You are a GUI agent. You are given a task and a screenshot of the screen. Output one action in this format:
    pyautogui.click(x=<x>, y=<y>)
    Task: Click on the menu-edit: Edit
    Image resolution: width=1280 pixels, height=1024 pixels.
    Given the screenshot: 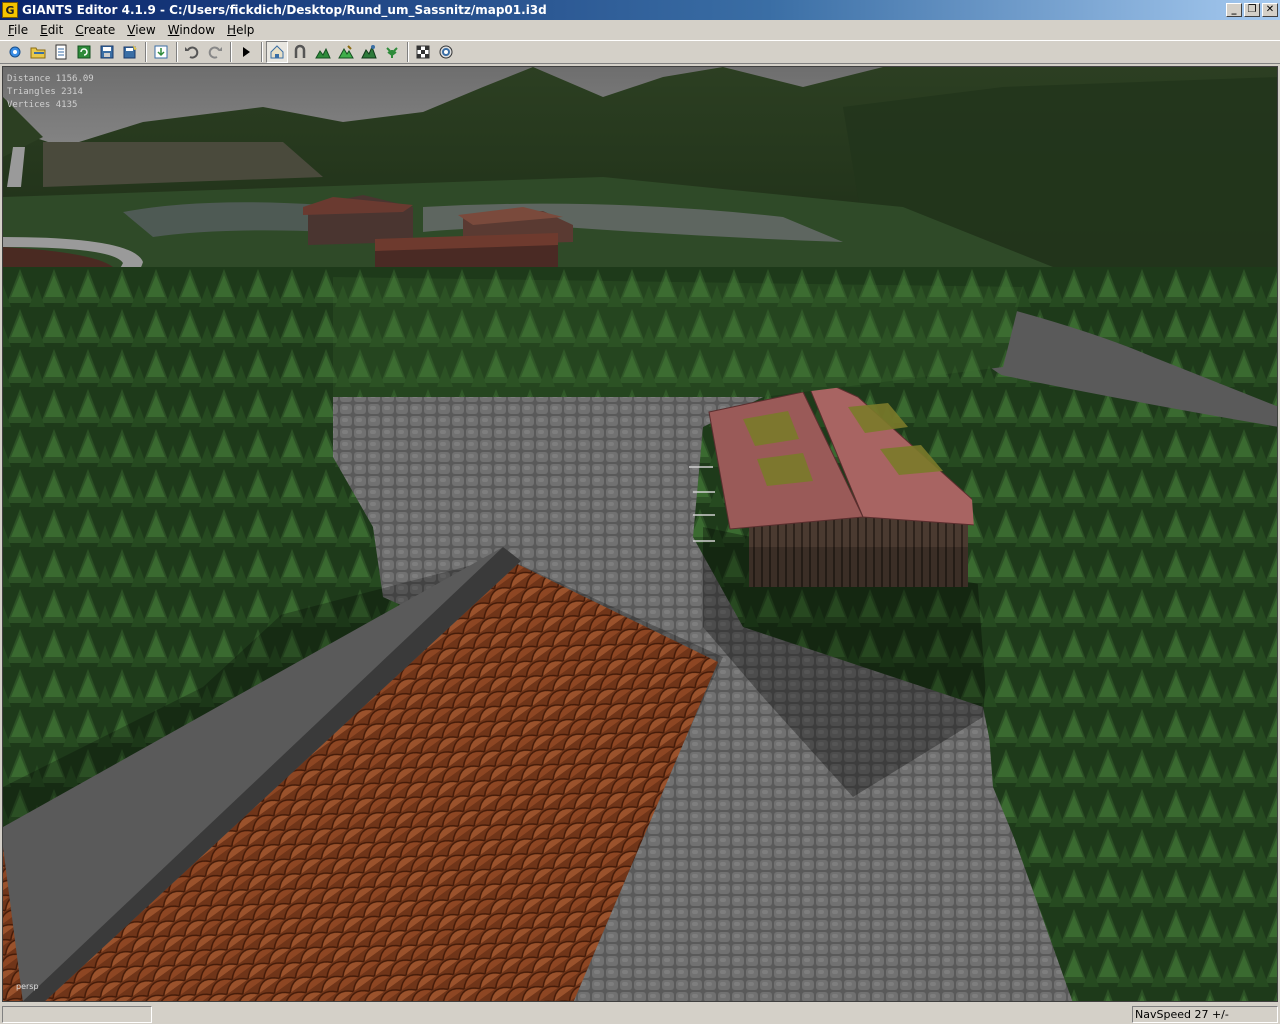 What is the action you would take?
    pyautogui.click(x=51, y=30)
    